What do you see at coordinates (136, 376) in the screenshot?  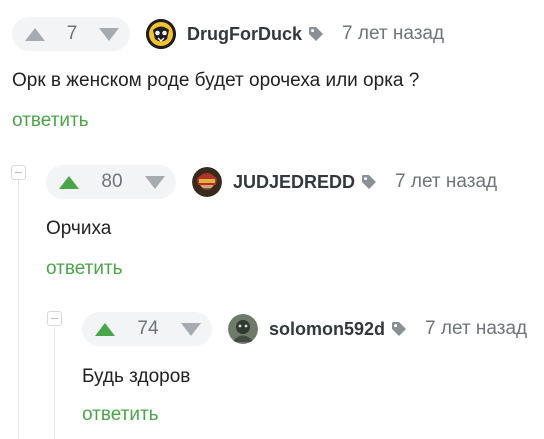 I see `comment-text: Будь здоров` at bounding box center [136, 376].